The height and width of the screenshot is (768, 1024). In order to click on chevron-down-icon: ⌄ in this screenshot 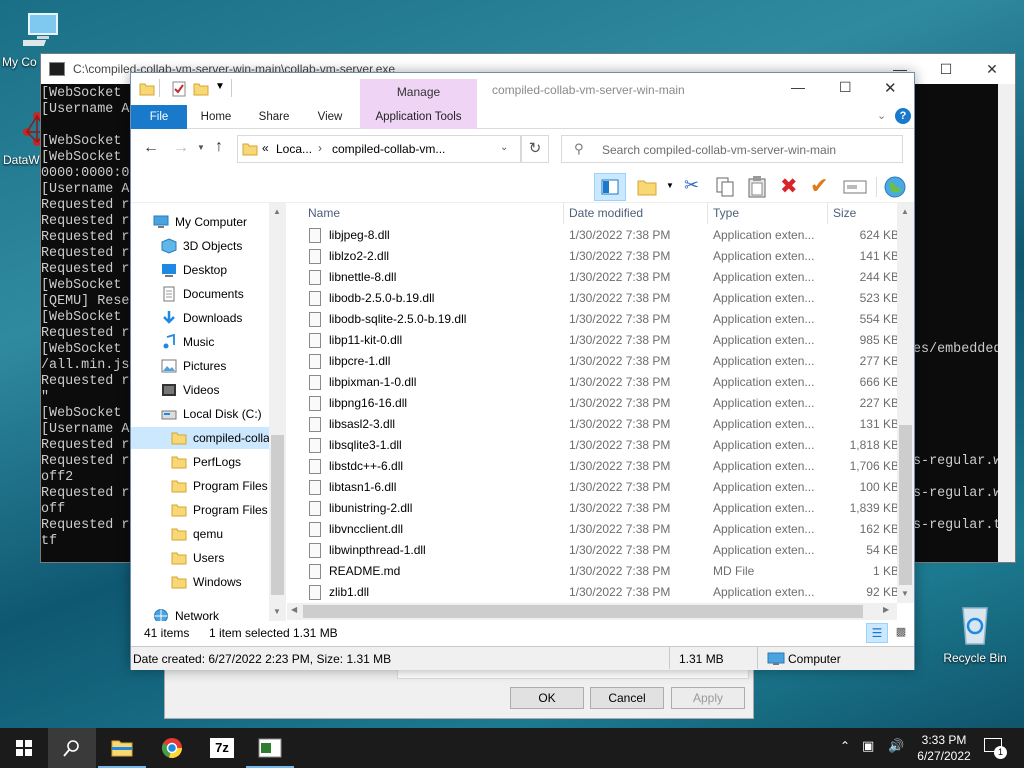, I will do `click(881, 115)`.